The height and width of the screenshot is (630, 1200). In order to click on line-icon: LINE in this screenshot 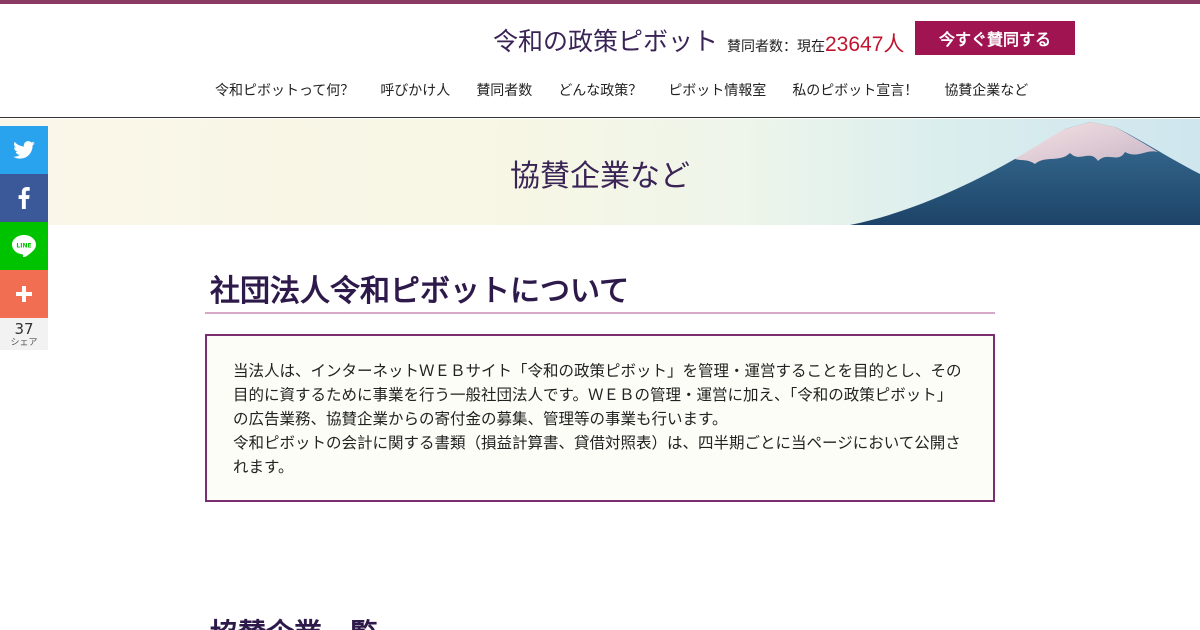, I will do `click(24, 246)`.